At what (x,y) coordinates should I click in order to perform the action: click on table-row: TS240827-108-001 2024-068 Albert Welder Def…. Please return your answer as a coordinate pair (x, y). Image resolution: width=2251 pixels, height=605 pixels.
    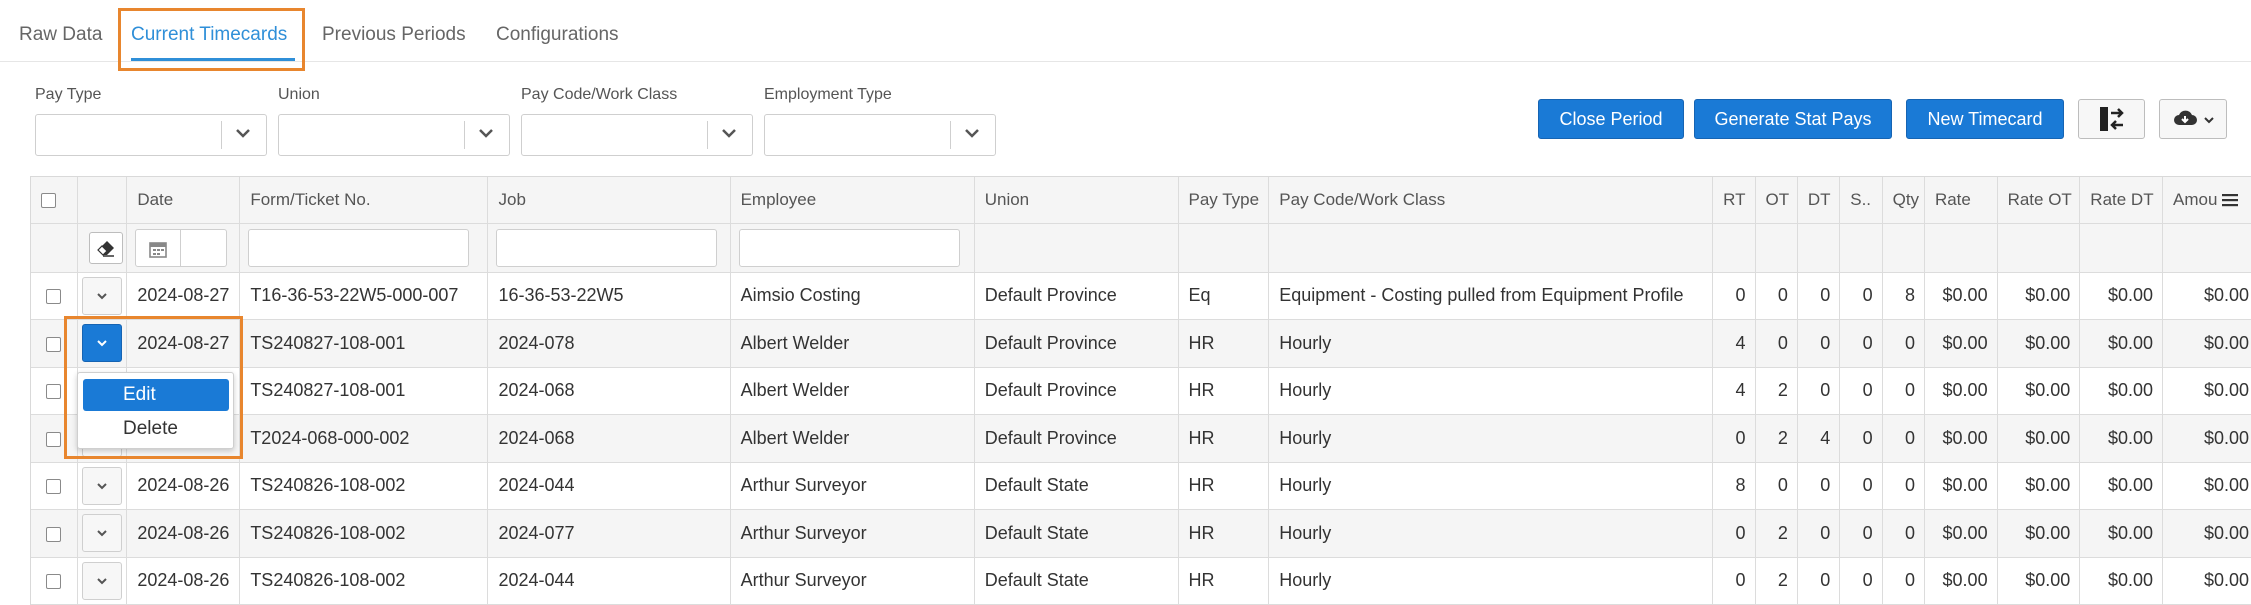
    Looking at the image, I should click on (1141, 391).